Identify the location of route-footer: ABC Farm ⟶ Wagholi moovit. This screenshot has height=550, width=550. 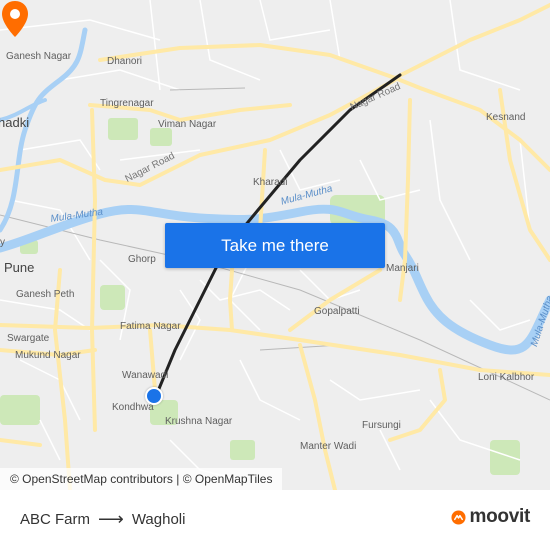
(275, 520).